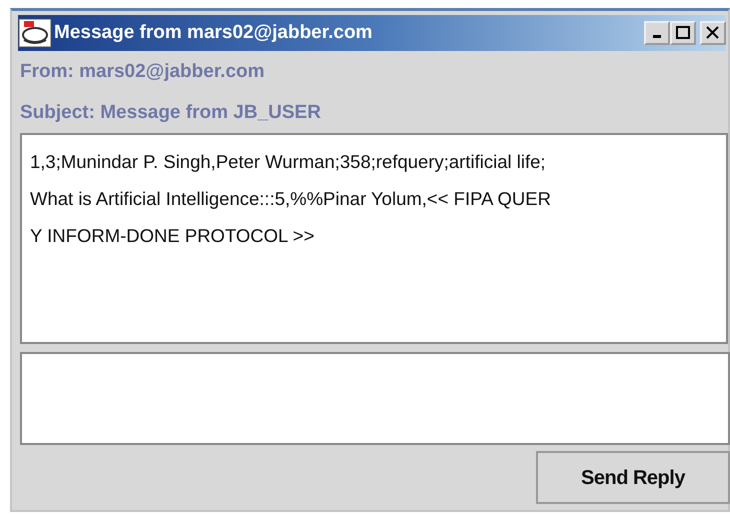 The width and height of the screenshot is (730, 514). I want to click on close-button, so click(713, 33).